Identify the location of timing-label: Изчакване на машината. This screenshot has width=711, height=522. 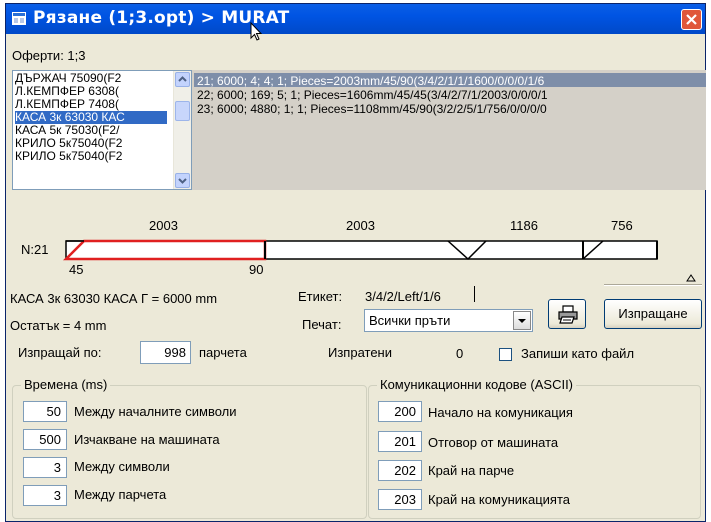
(147, 439).